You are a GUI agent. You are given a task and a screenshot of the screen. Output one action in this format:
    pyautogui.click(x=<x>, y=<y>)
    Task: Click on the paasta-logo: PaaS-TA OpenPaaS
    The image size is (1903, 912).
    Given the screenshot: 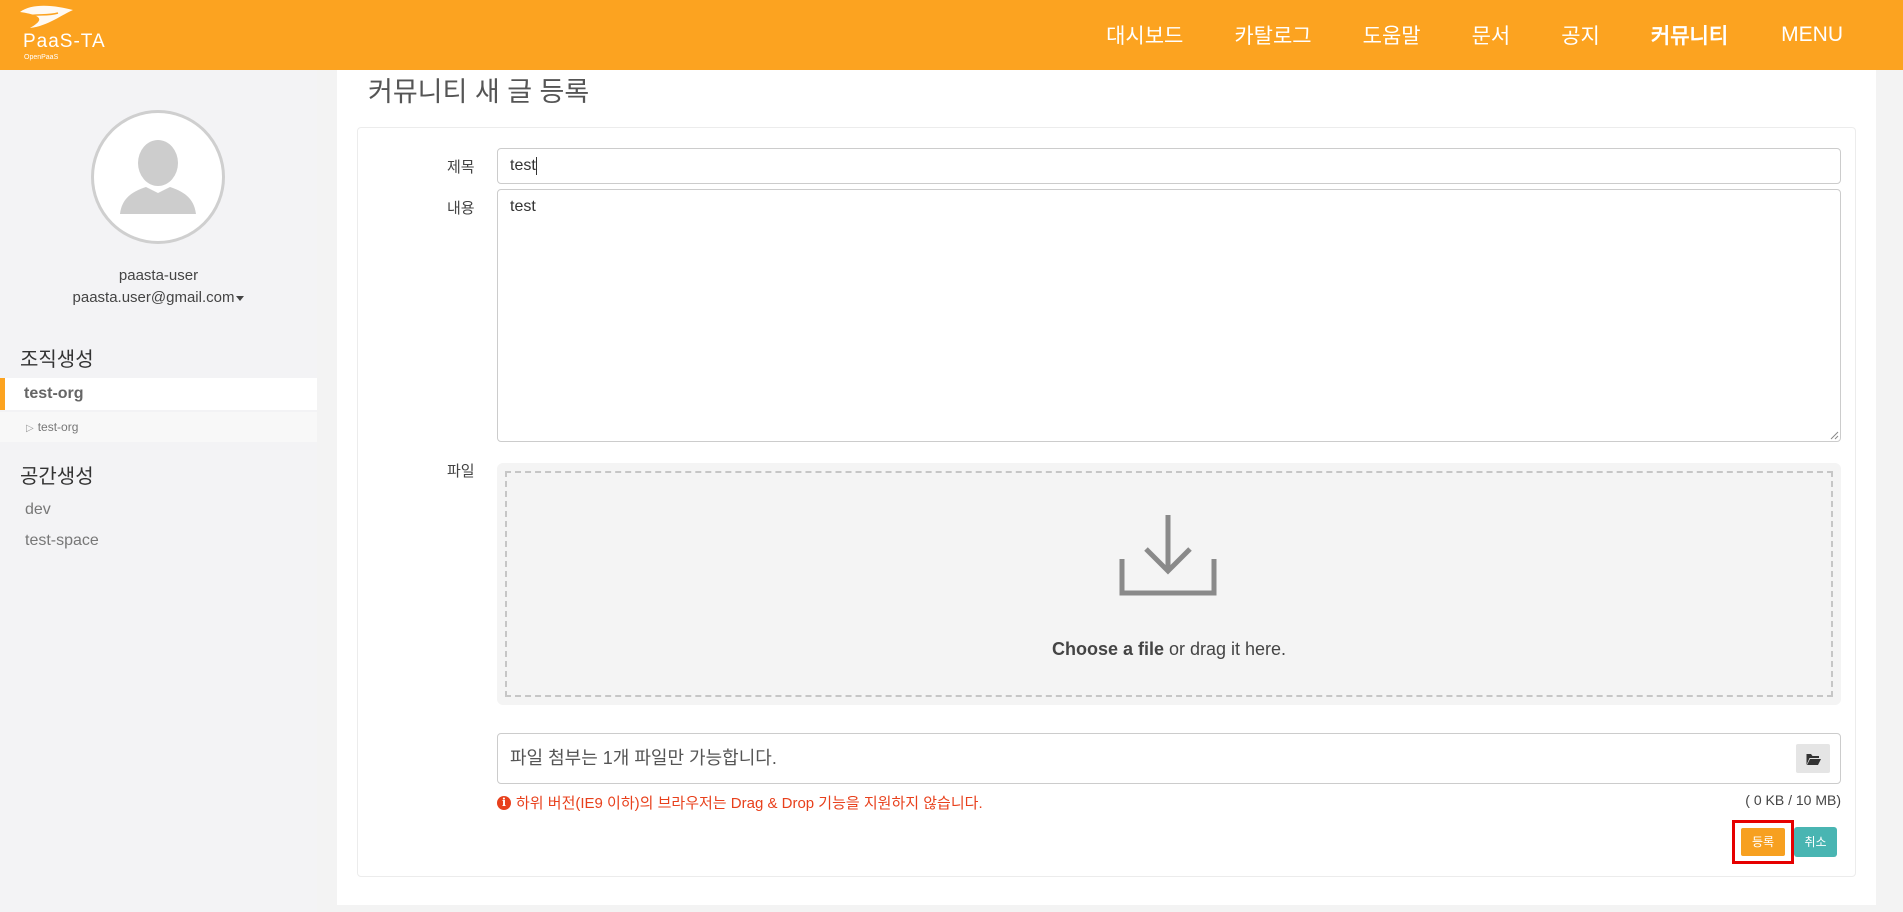 What is the action you would take?
    pyautogui.click(x=68, y=35)
    